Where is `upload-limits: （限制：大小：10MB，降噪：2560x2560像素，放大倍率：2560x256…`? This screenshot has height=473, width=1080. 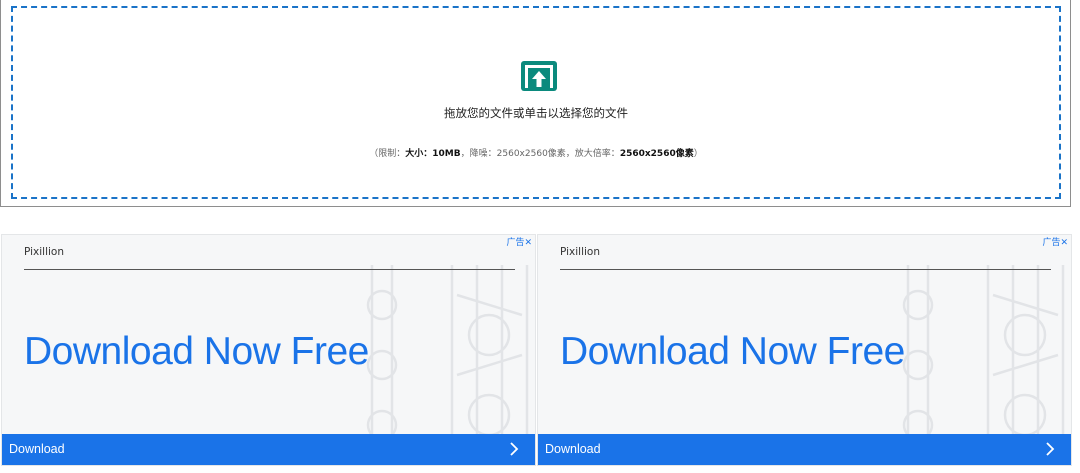
upload-limits: （限制：大小：10MB，降噪：2560x2560像素，放大倍率：2560x256… is located at coordinates (536, 152).